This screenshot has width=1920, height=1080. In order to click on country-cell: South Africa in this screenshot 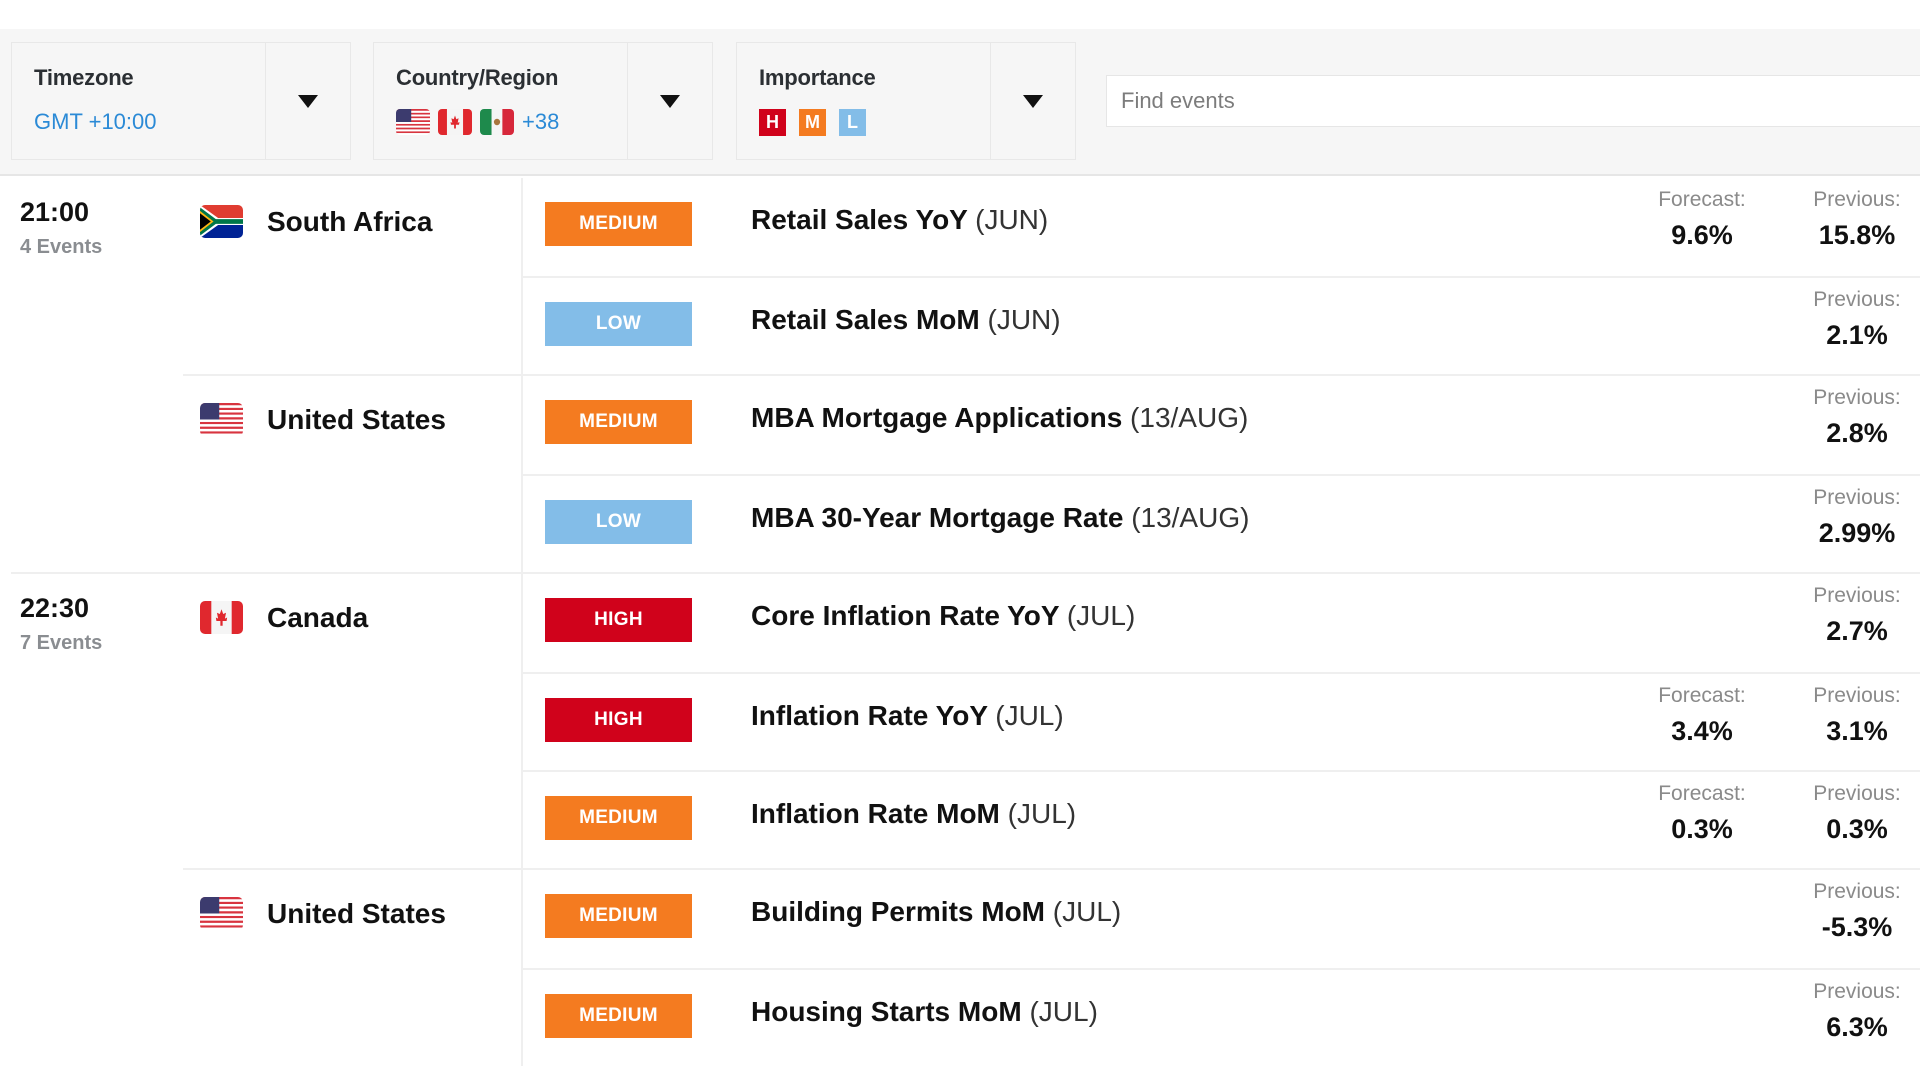, I will do `click(353, 276)`.